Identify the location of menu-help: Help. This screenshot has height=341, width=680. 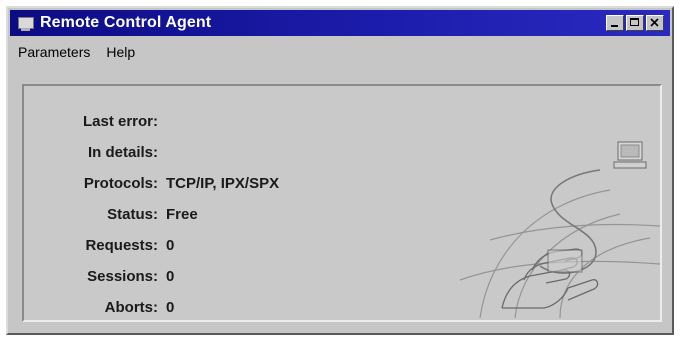
(120, 52).